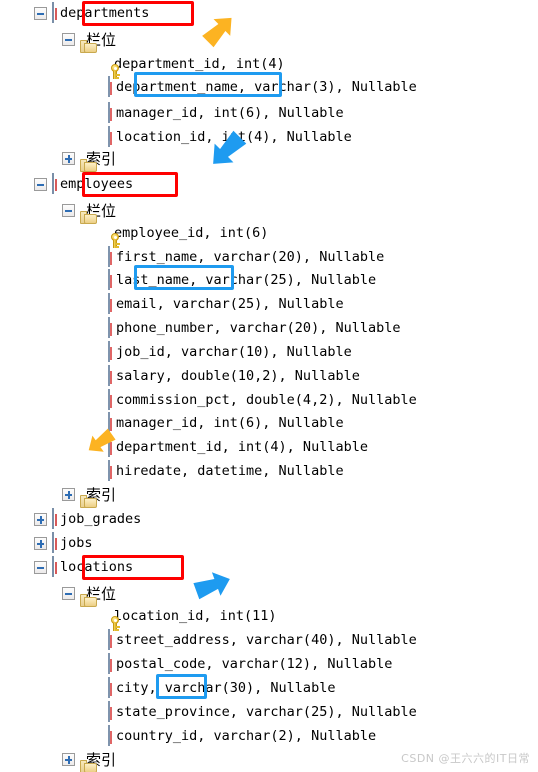 This screenshot has height=772, width=538. Describe the element at coordinates (97, 567) in the screenshot. I see `tree-node-label: locations` at that location.